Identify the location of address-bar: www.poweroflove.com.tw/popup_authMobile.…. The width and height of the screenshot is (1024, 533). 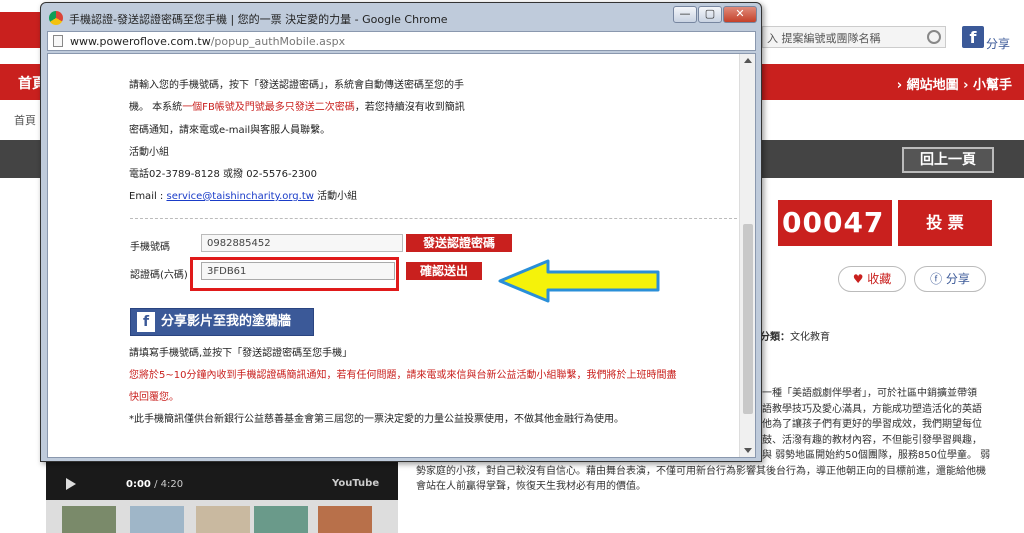
(401, 41).